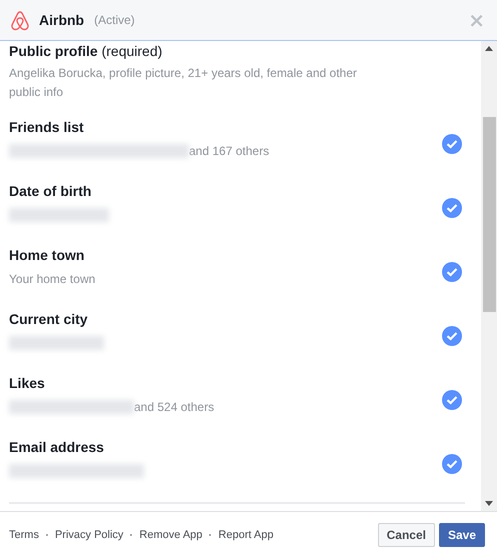  I want to click on permission-detail: Your home town, so click(52, 279).